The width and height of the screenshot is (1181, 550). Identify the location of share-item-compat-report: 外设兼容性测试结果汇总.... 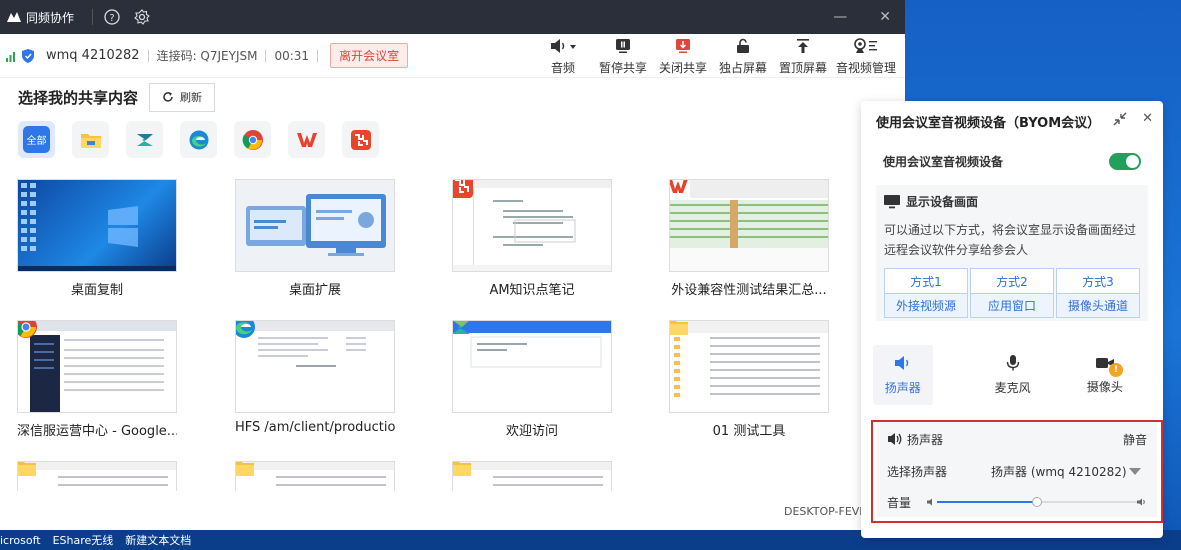
(749, 238).